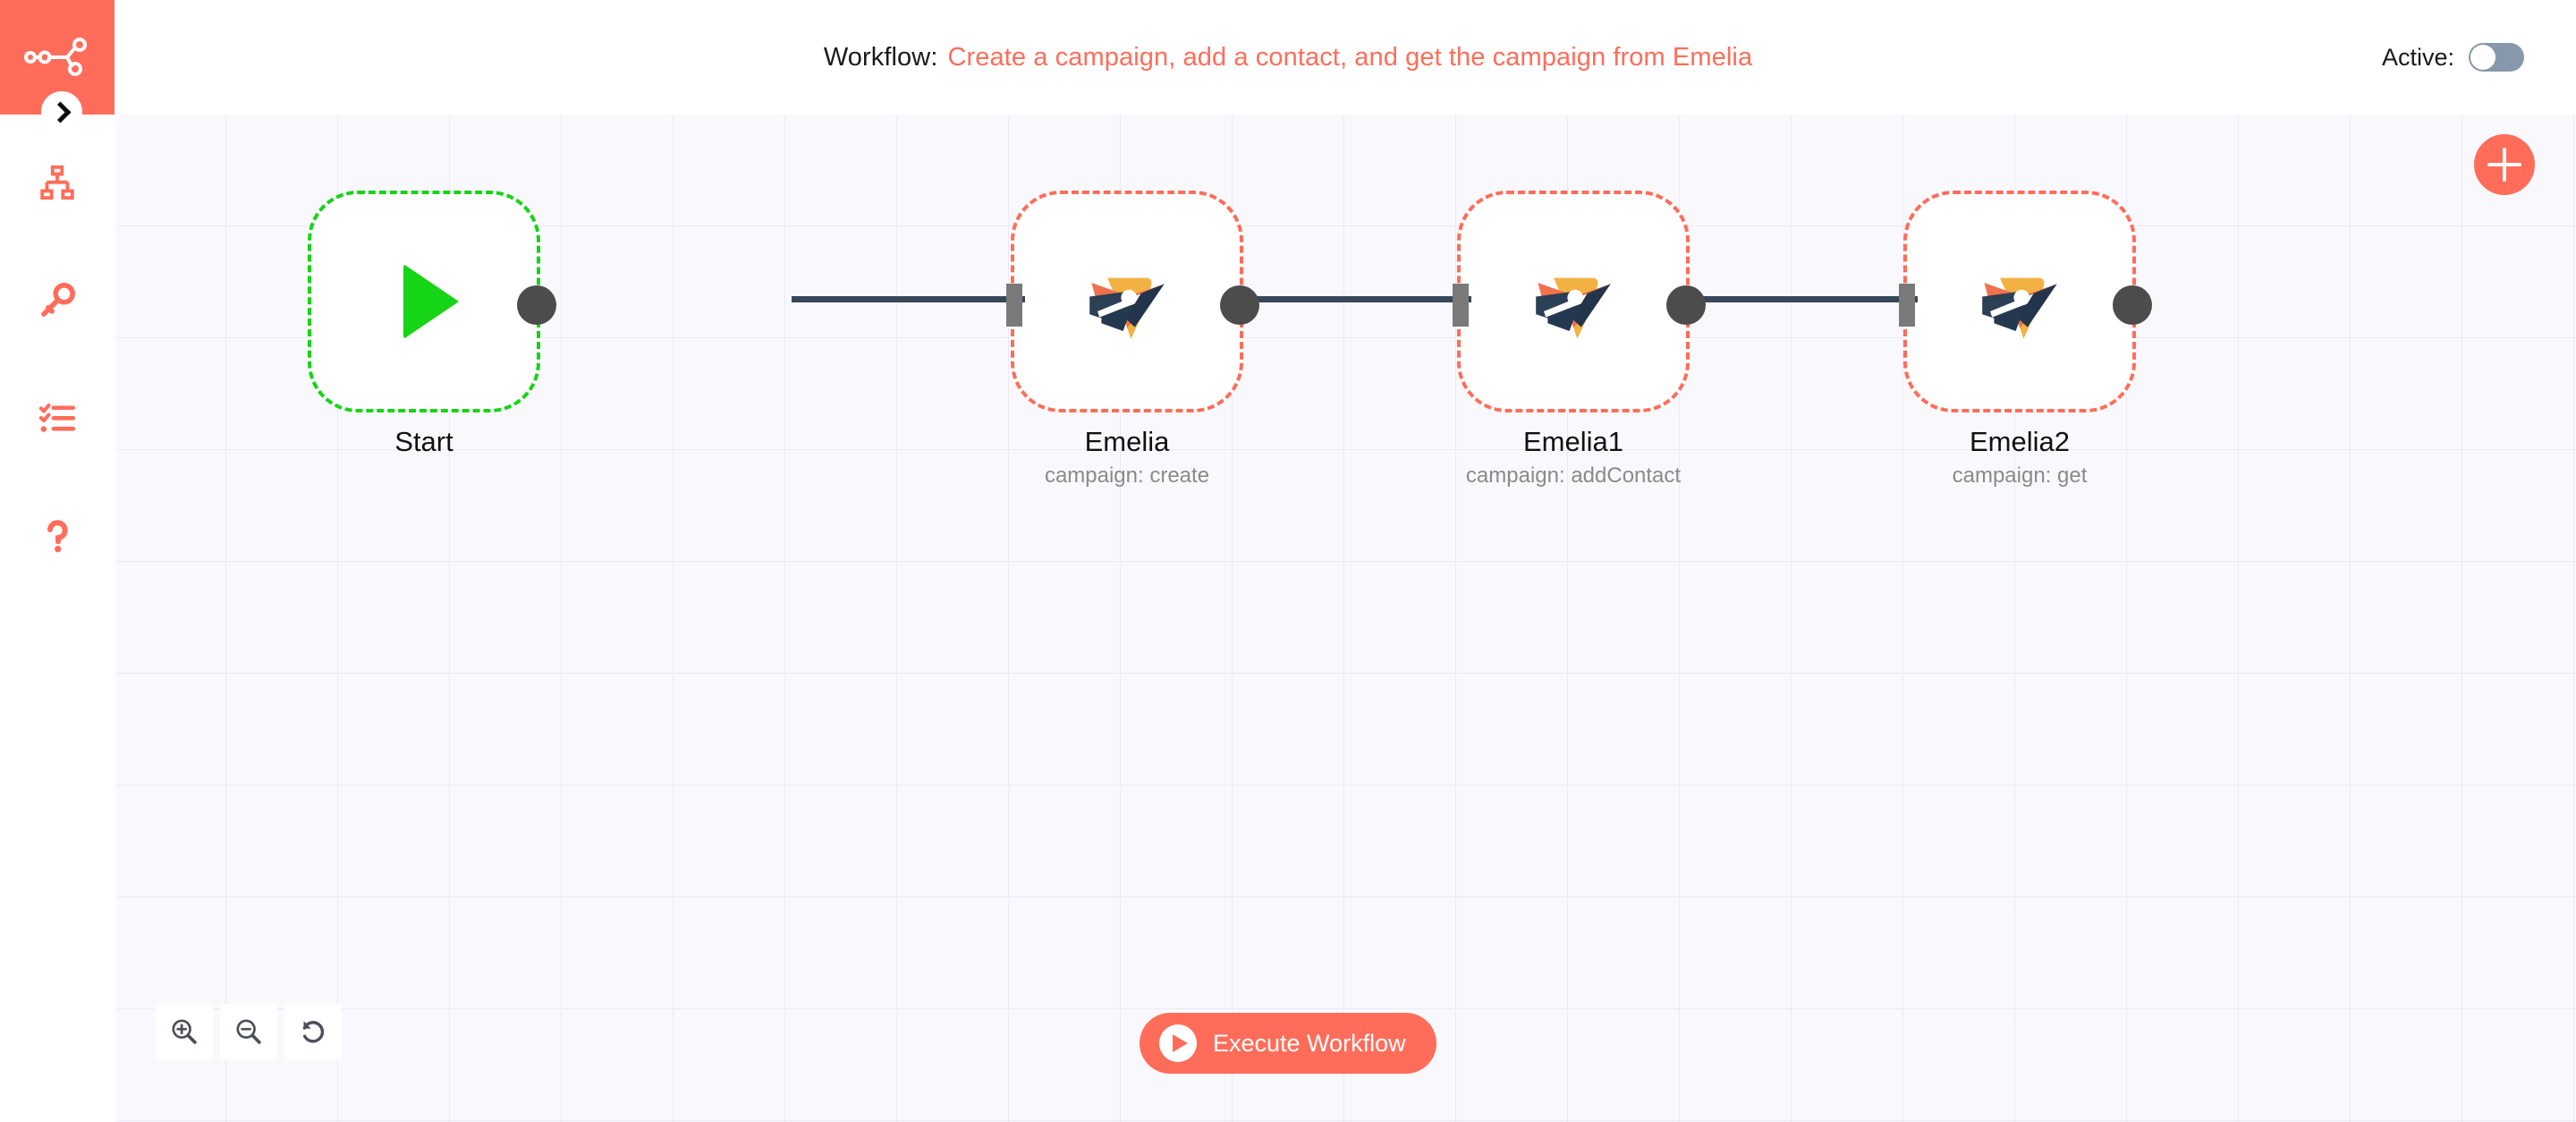  What do you see at coordinates (1127, 476) in the screenshot?
I see `node-subtitle: campaign: create` at bounding box center [1127, 476].